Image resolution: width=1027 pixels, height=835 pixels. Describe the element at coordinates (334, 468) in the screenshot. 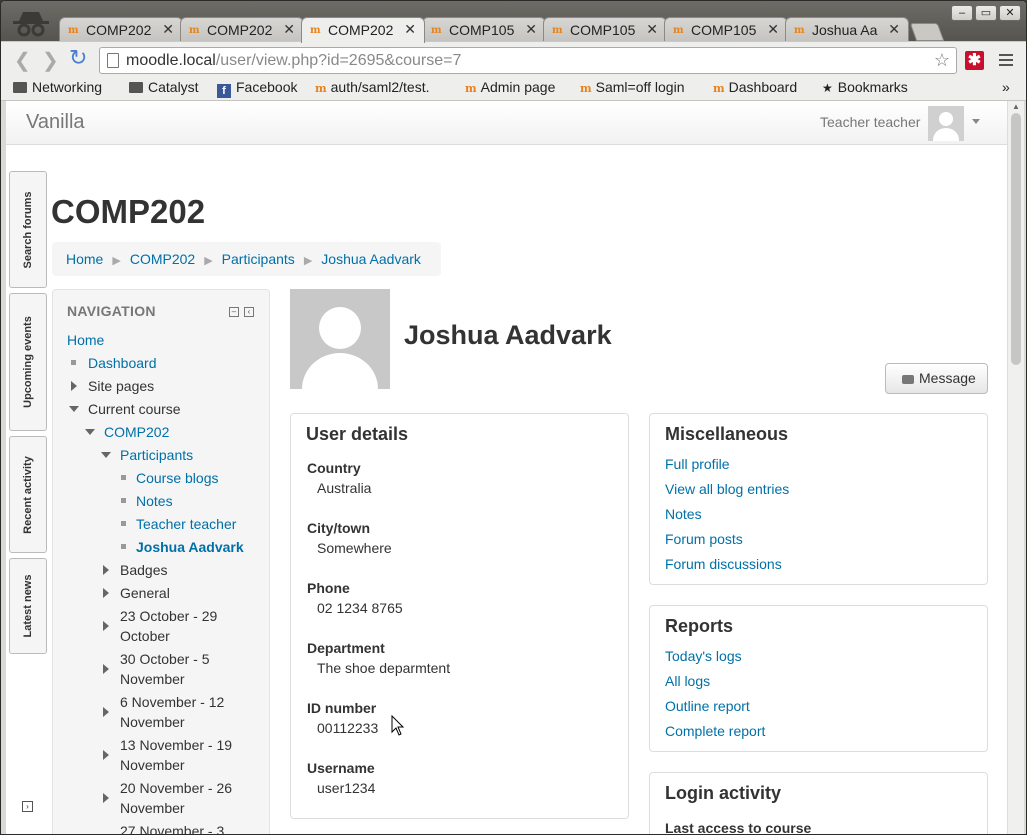

I see `country-label: Country` at that location.